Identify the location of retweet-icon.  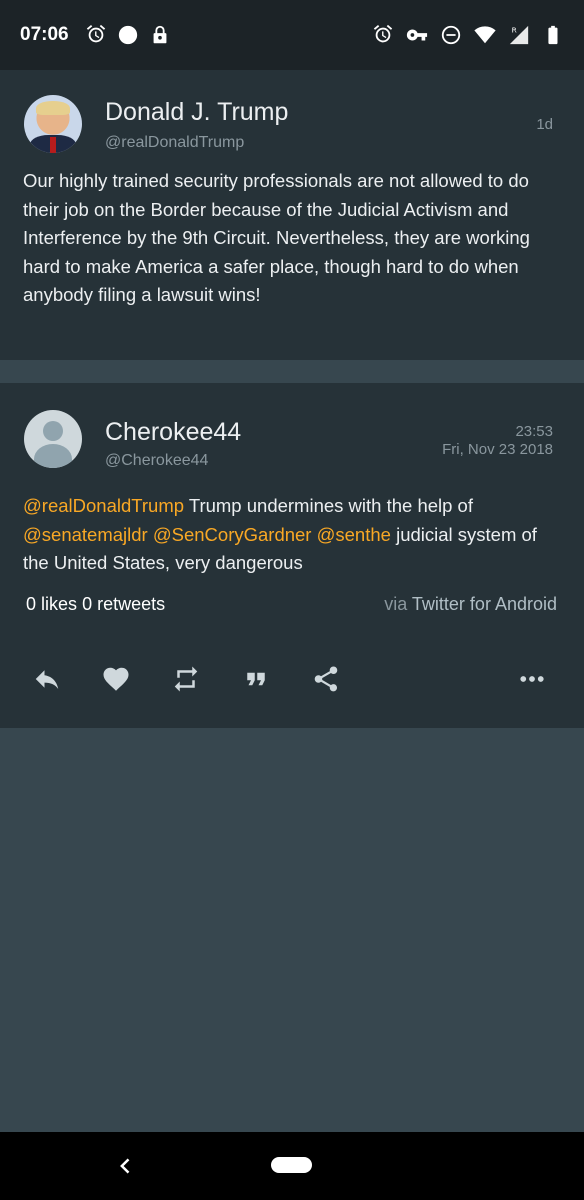
(186, 679).